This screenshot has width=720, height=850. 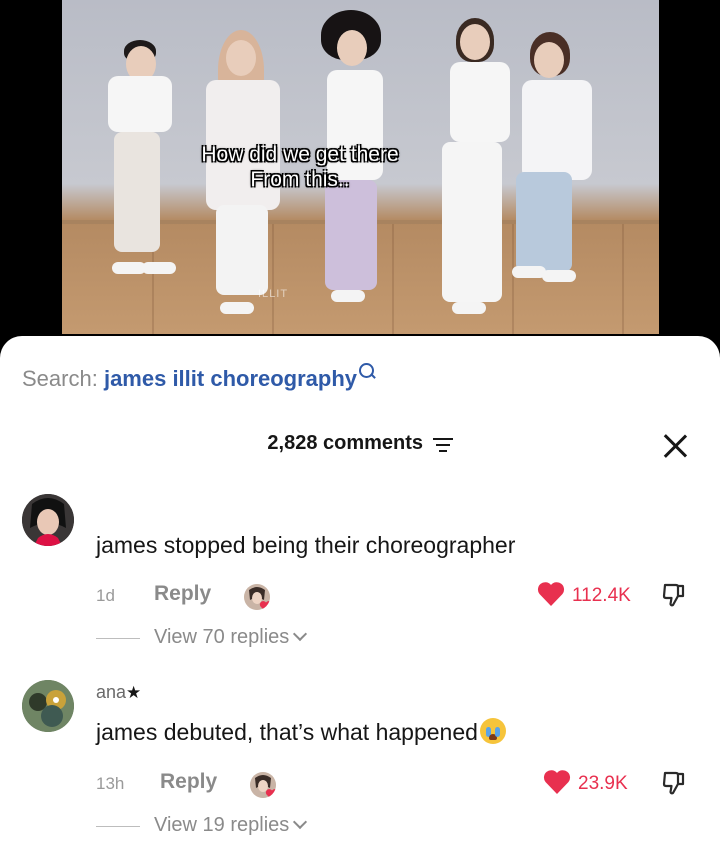 I want to click on caption-line-1: How did we get there, so click(x=300, y=154).